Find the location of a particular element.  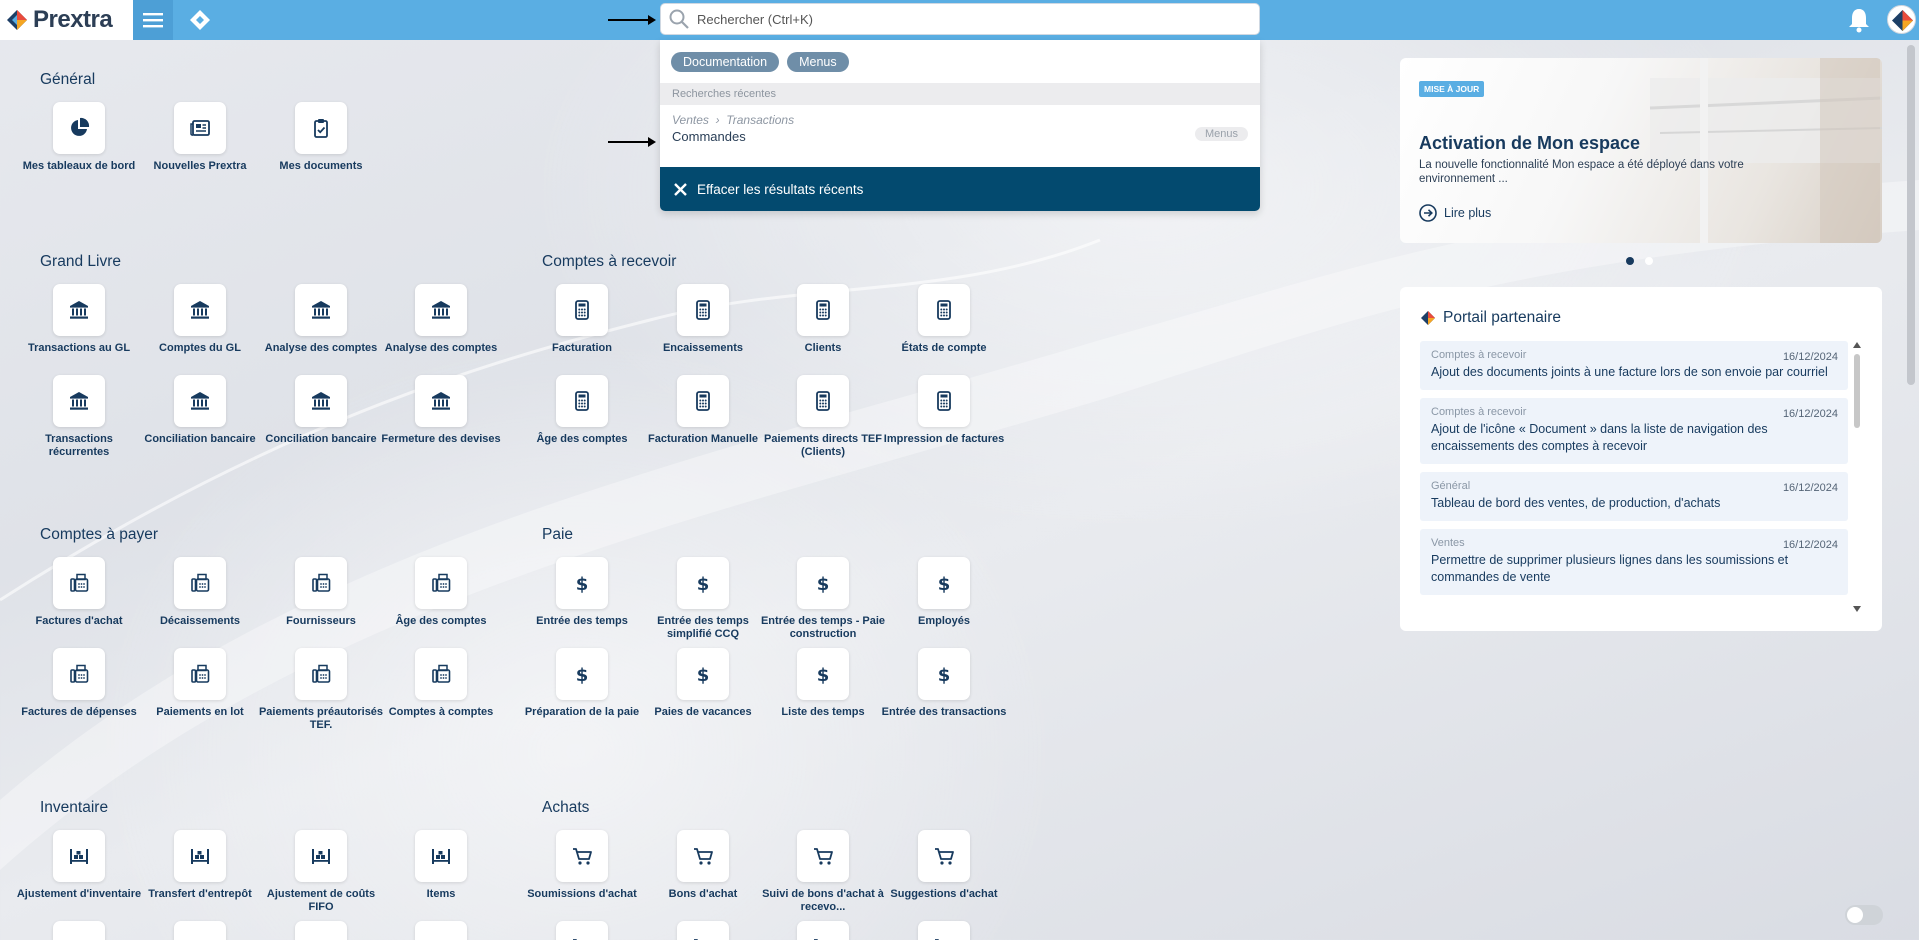

avatar is located at coordinates (1901, 19).